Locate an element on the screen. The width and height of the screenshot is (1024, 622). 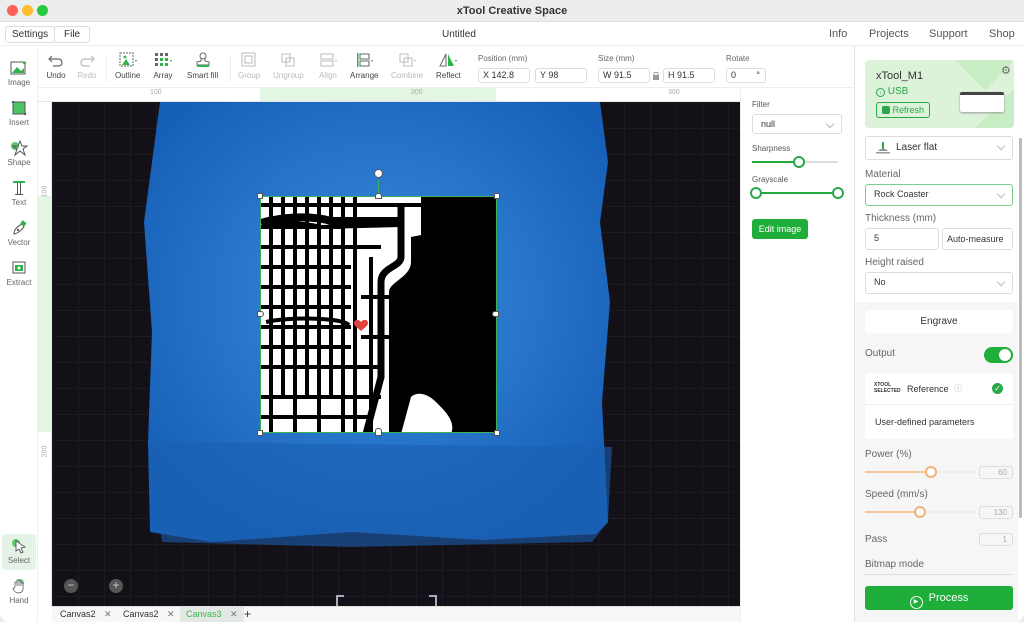
info-icon: ⓘ is located at coordinates (958, 388).